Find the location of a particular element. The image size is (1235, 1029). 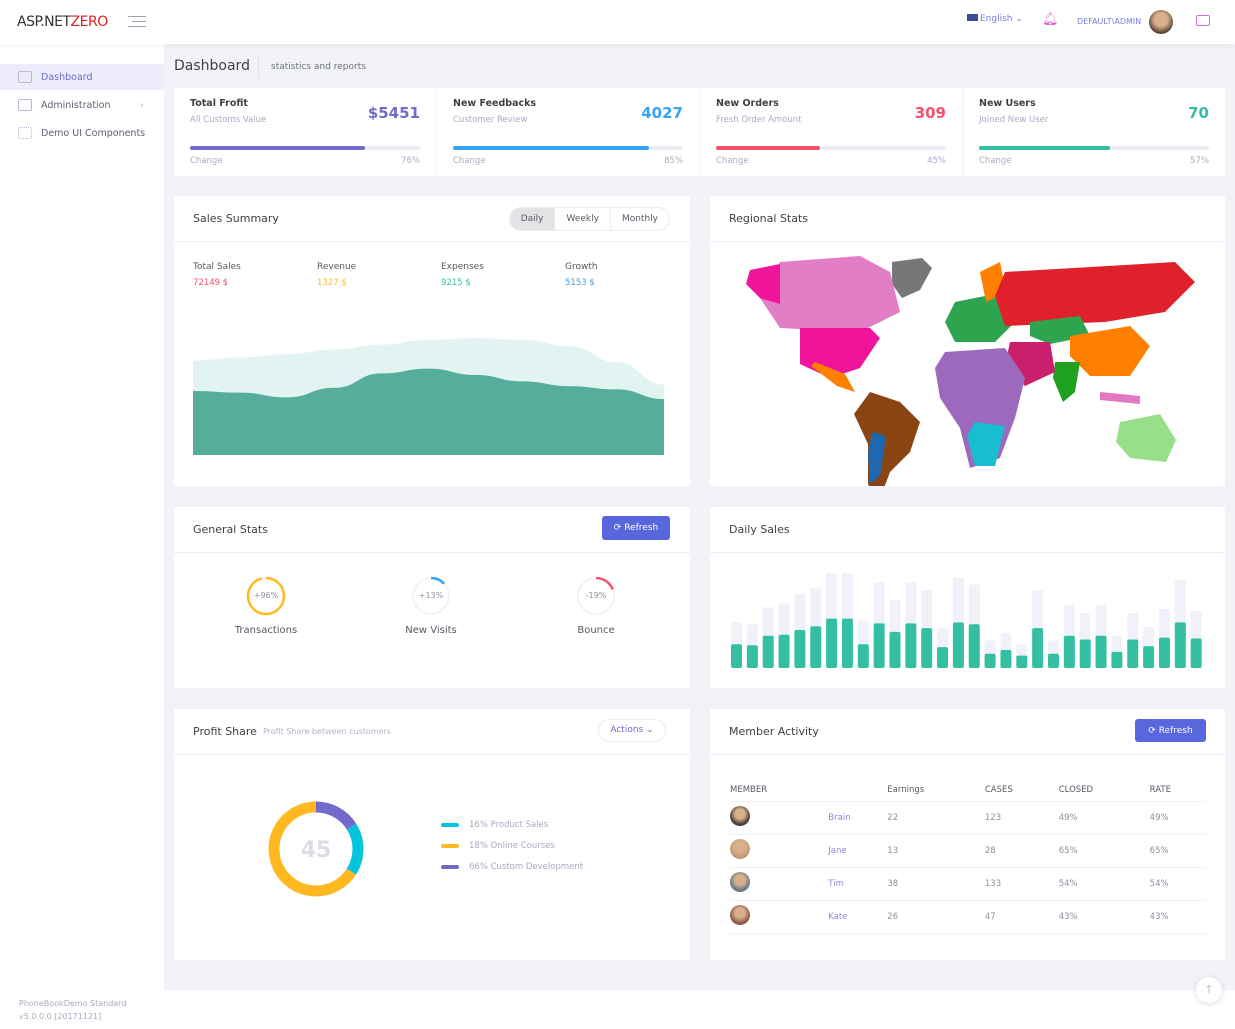

legend-item: 66% Custom Development is located at coordinates (512, 867).